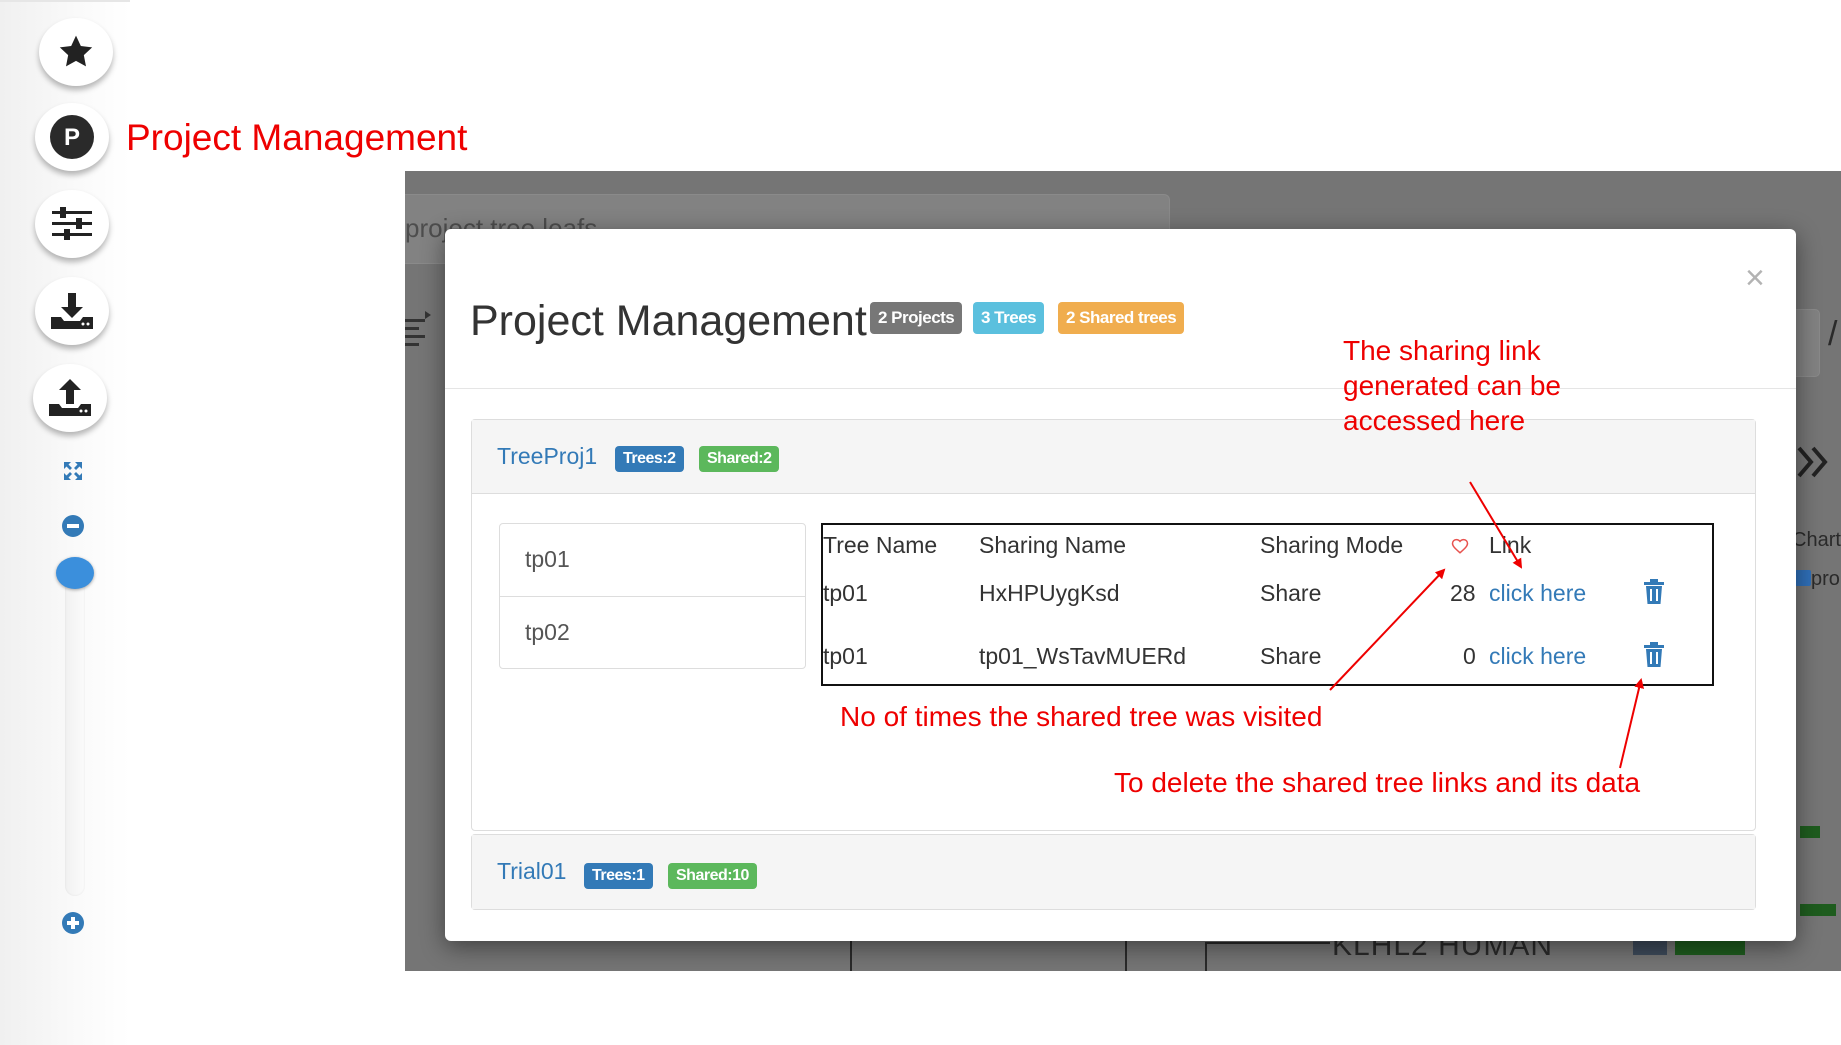 The height and width of the screenshot is (1045, 1841). I want to click on star-icon, so click(76, 51).